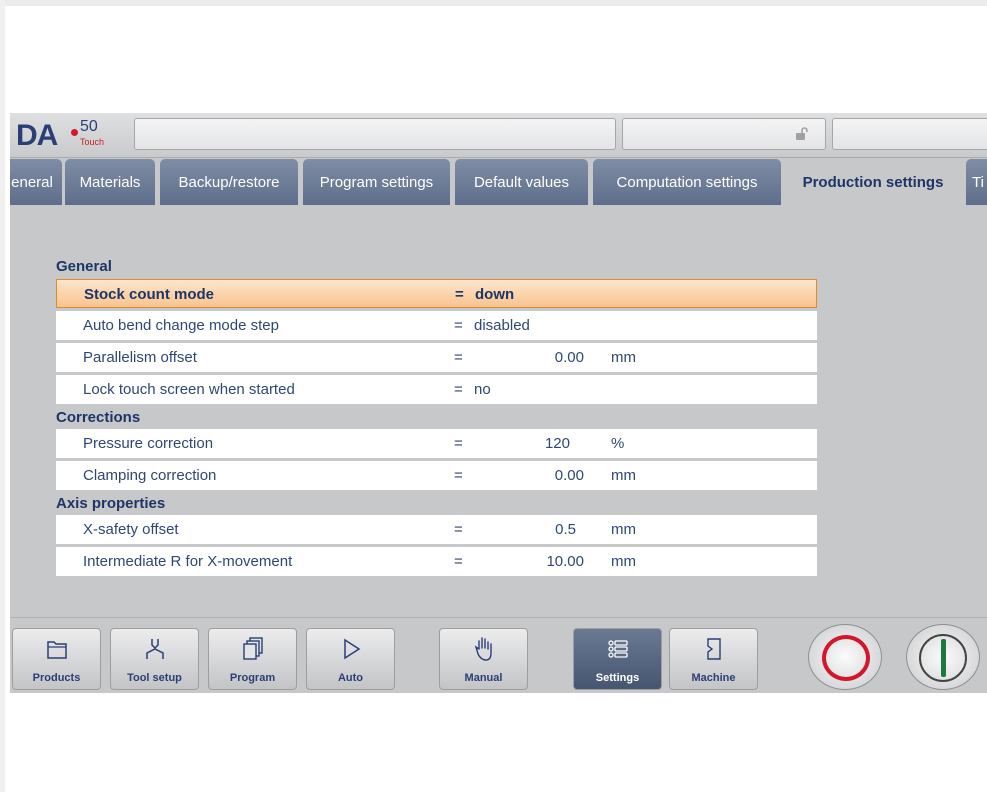  Describe the element at coordinates (89, 126) in the screenshot. I see `logo-model: 50` at that location.